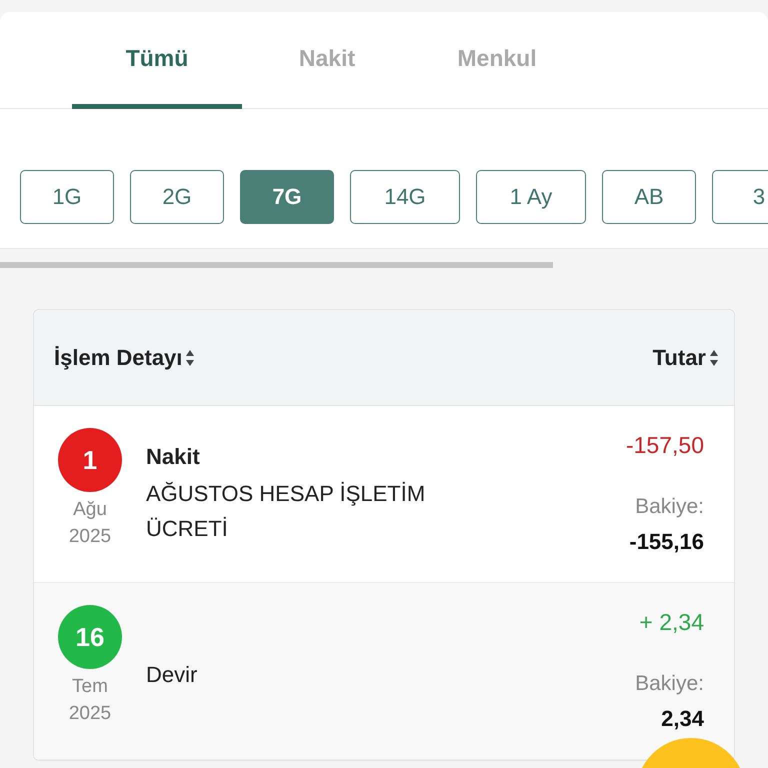  What do you see at coordinates (67, 197) in the screenshot?
I see `period-chip: 1G` at bounding box center [67, 197].